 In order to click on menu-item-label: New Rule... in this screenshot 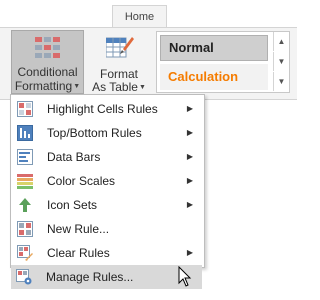, I will do `click(78, 229)`.